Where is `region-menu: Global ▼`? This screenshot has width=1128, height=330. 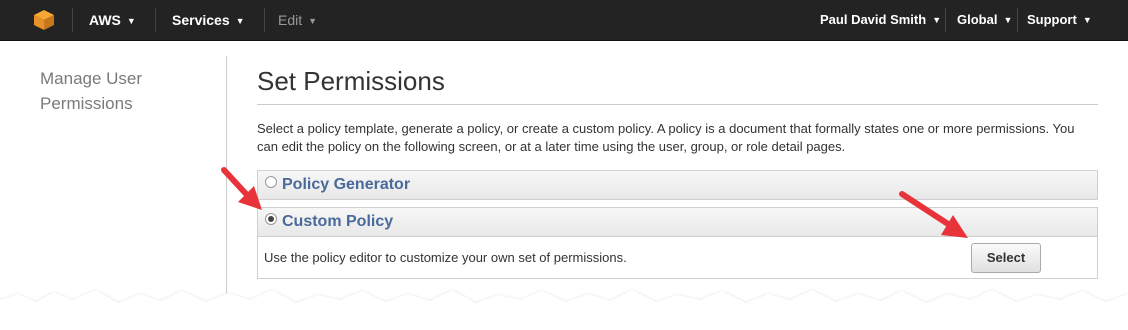 region-menu: Global ▼ is located at coordinates (984, 20).